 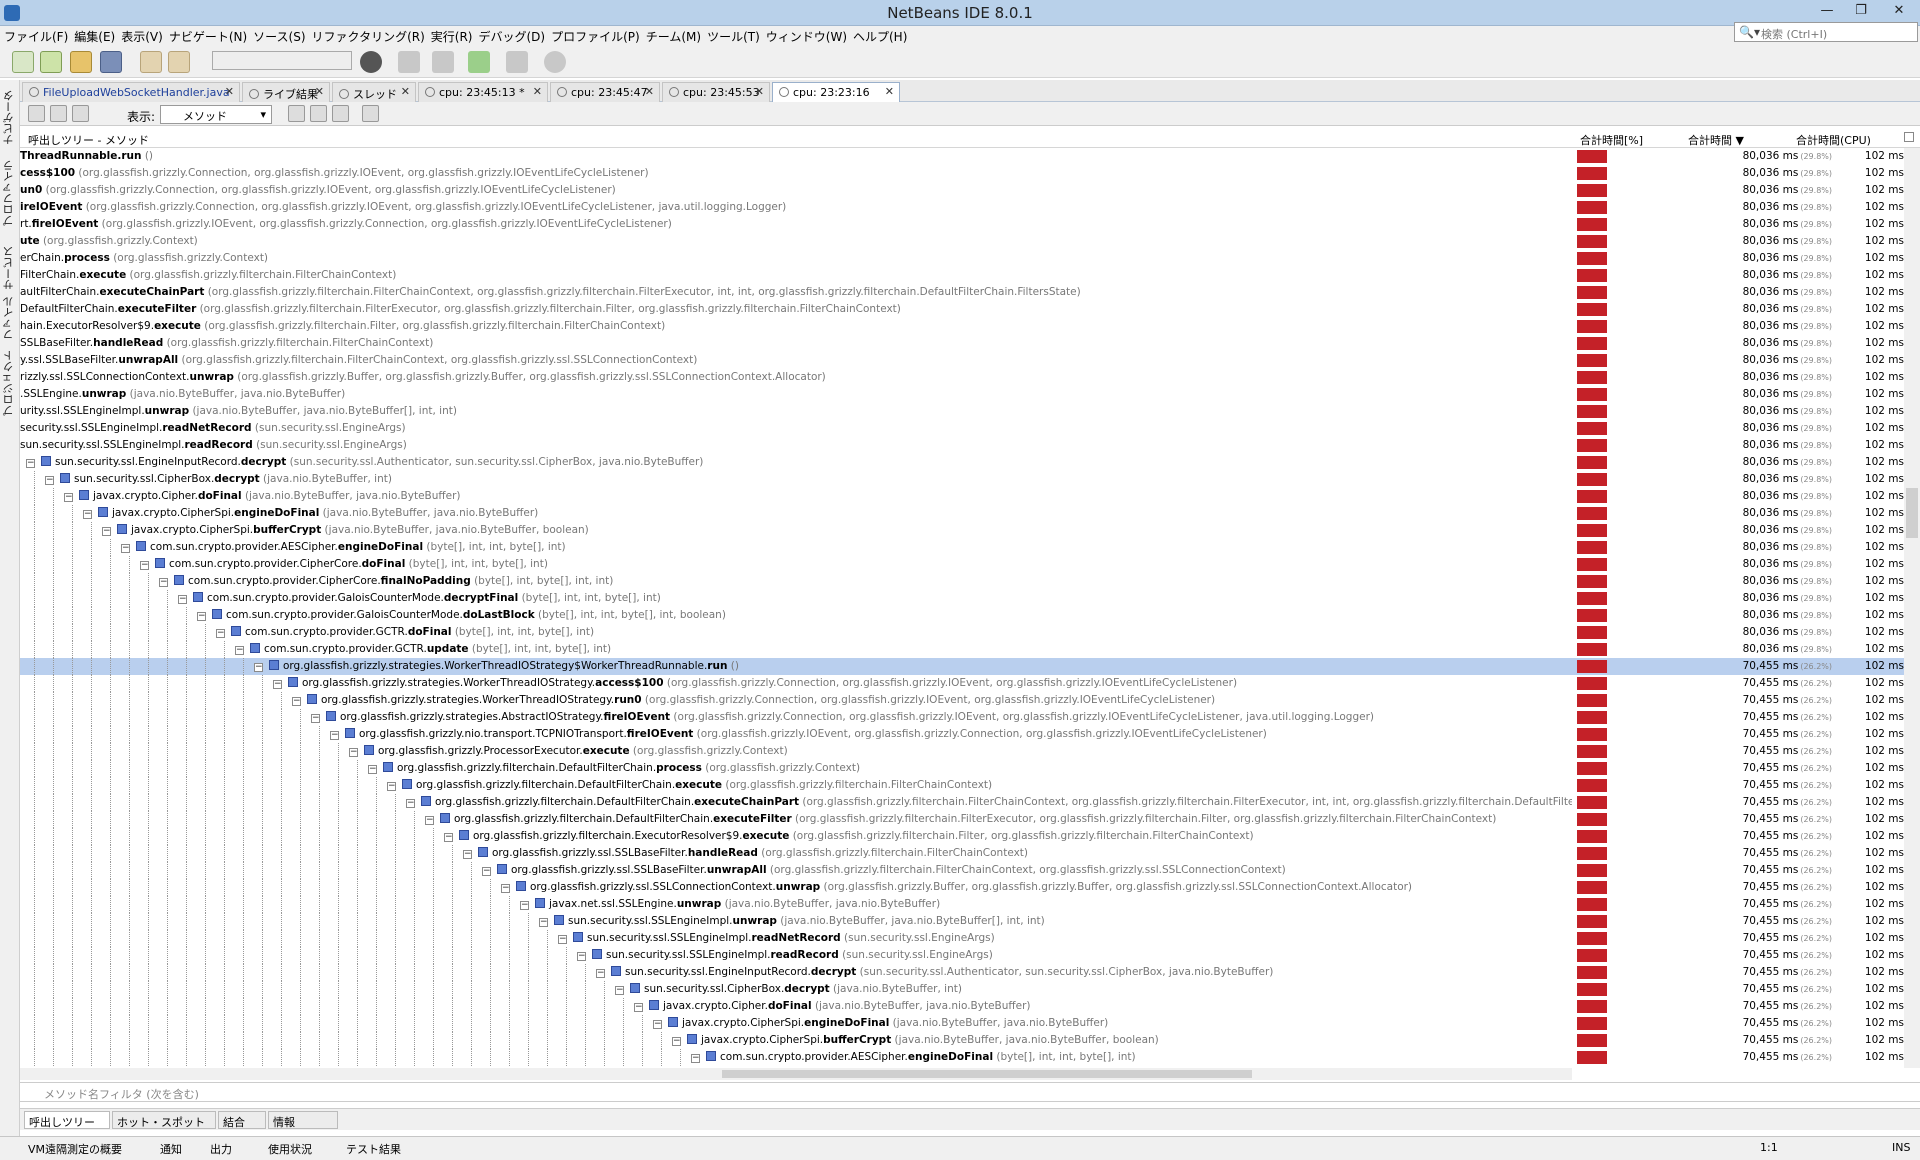 I want to click on result-tab: 呼出しツリー, so click(x=67, y=1120).